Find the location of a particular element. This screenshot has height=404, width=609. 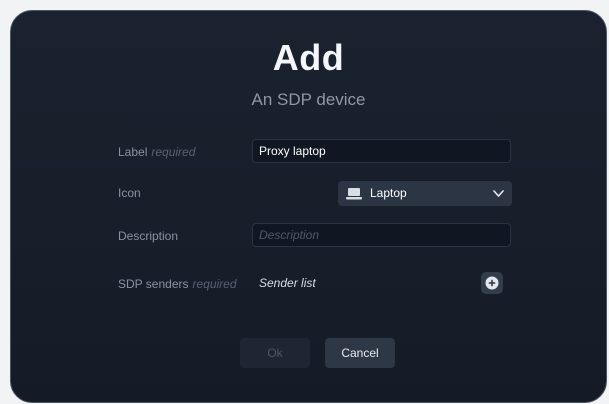

add-sender-button is located at coordinates (492, 283).